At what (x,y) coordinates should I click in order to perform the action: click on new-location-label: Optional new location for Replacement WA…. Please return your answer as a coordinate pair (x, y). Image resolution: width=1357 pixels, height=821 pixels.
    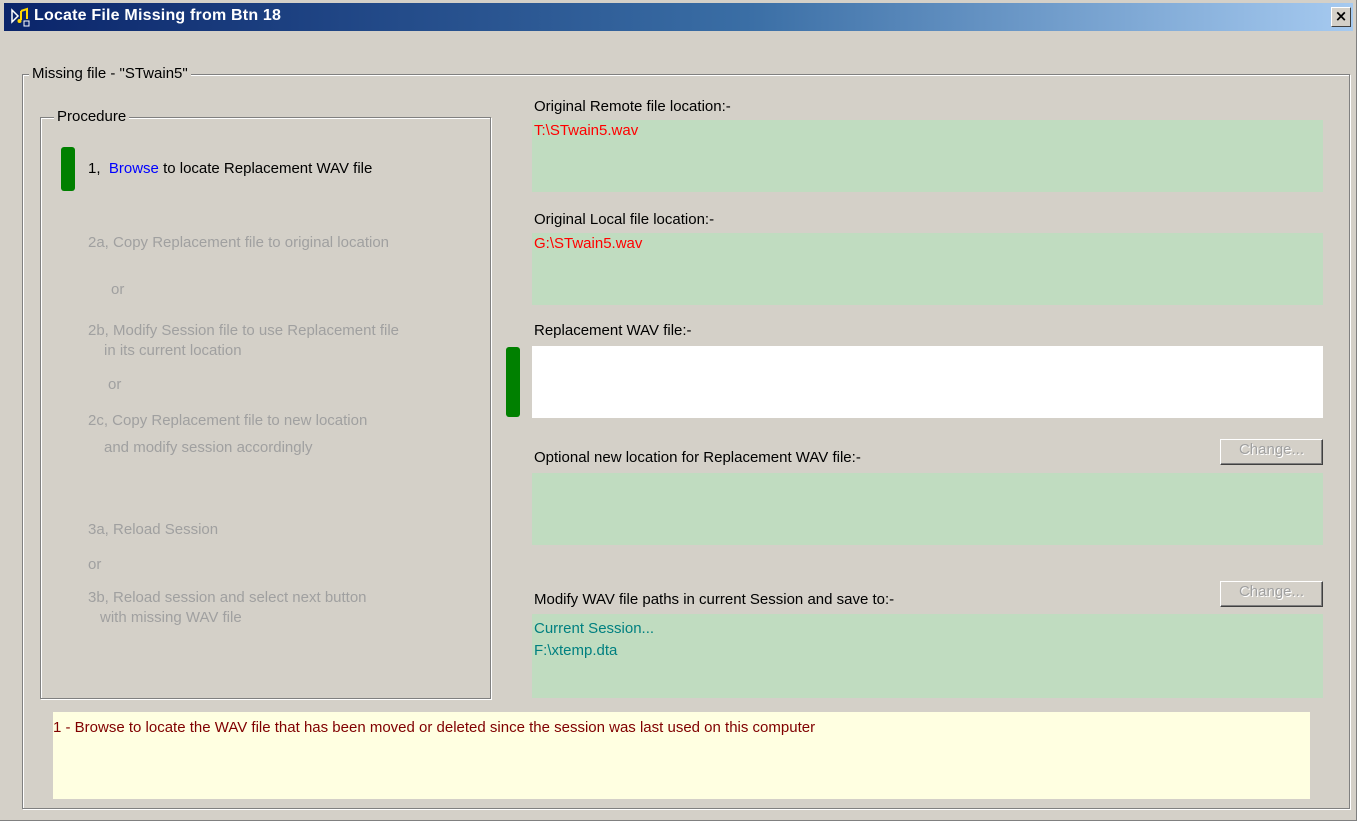
    Looking at the image, I should click on (697, 457).